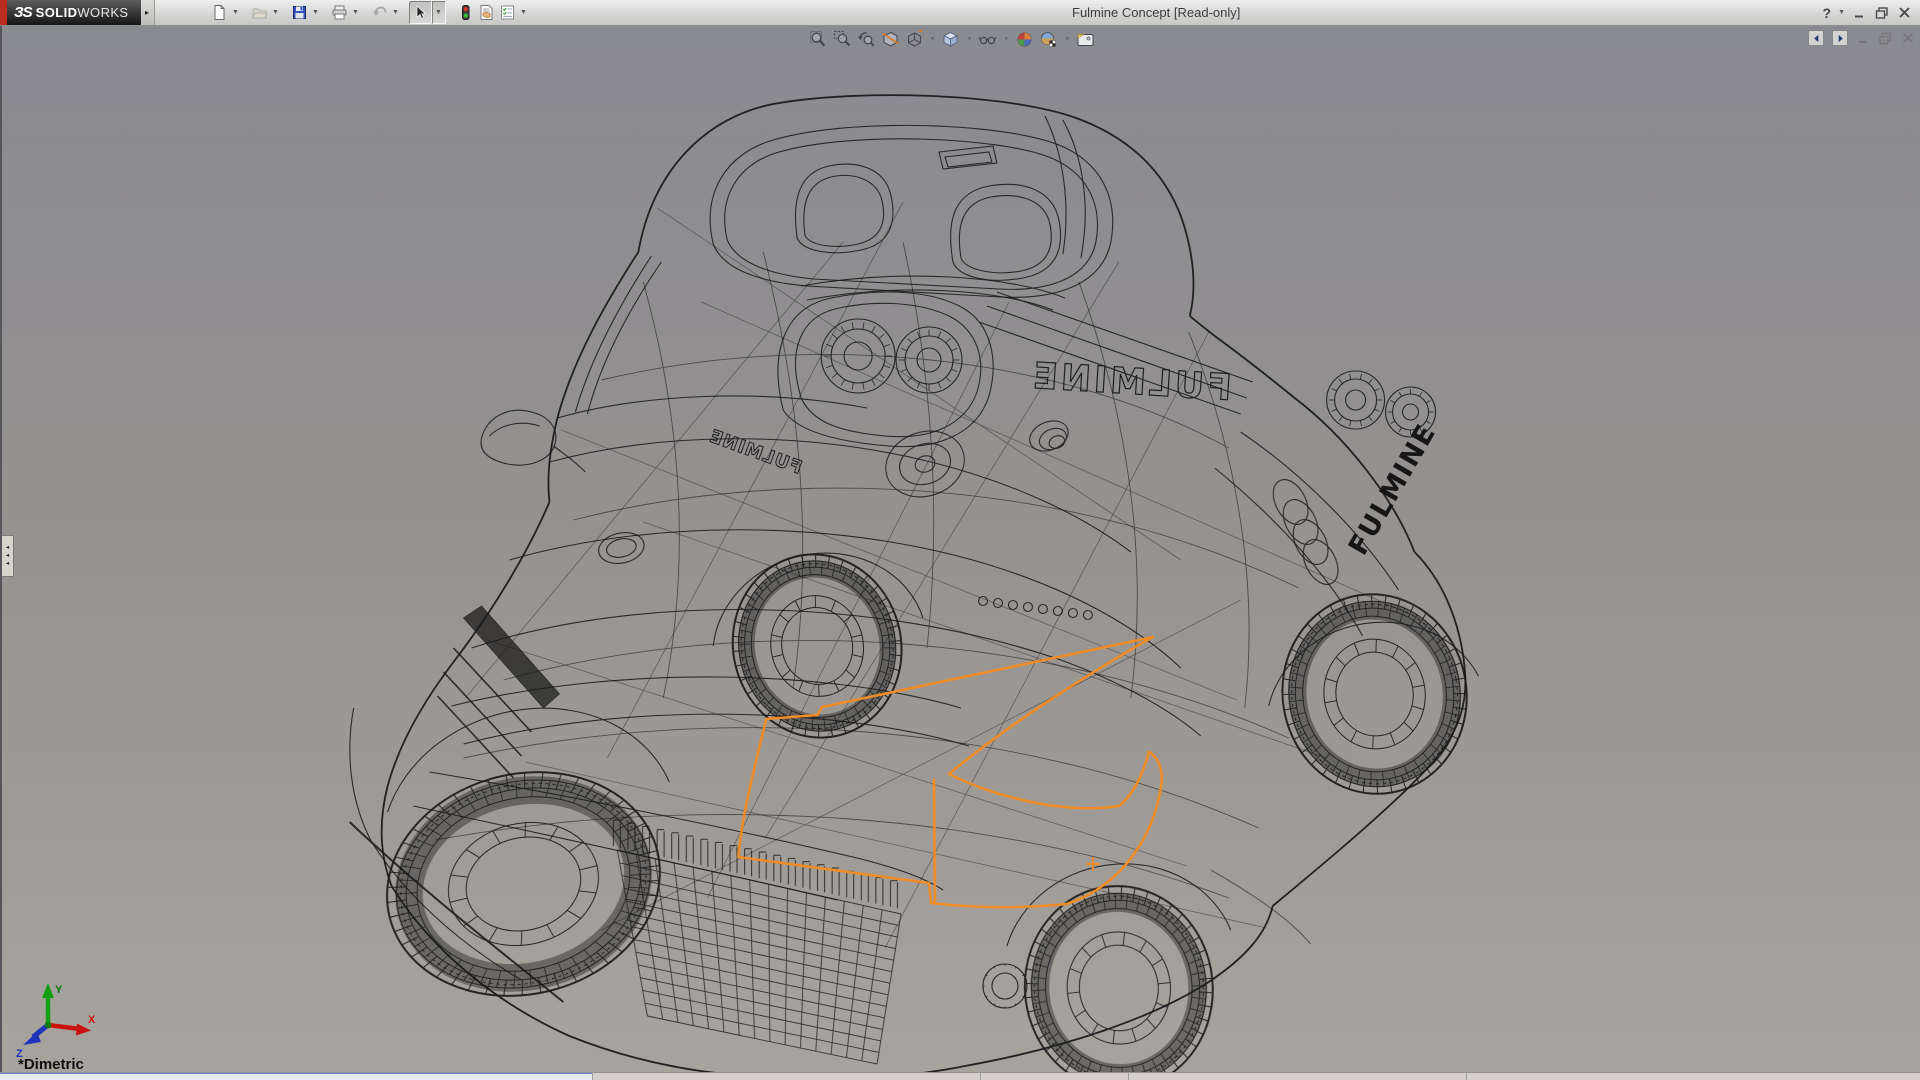  I want to click on view-orientation-label: *Dimetric, so click(51, 1064).